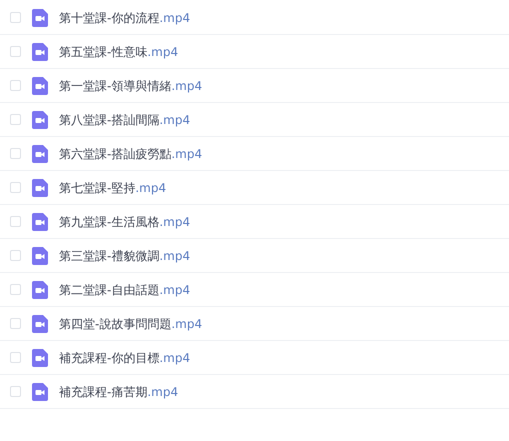 This screenshot has height=441, width=509. What do you see at coordinates (124, 119) in the screenshot?
I see `file-name: 第八堂課-搭訕間隔.mp4` at bounding box center [124, 119].